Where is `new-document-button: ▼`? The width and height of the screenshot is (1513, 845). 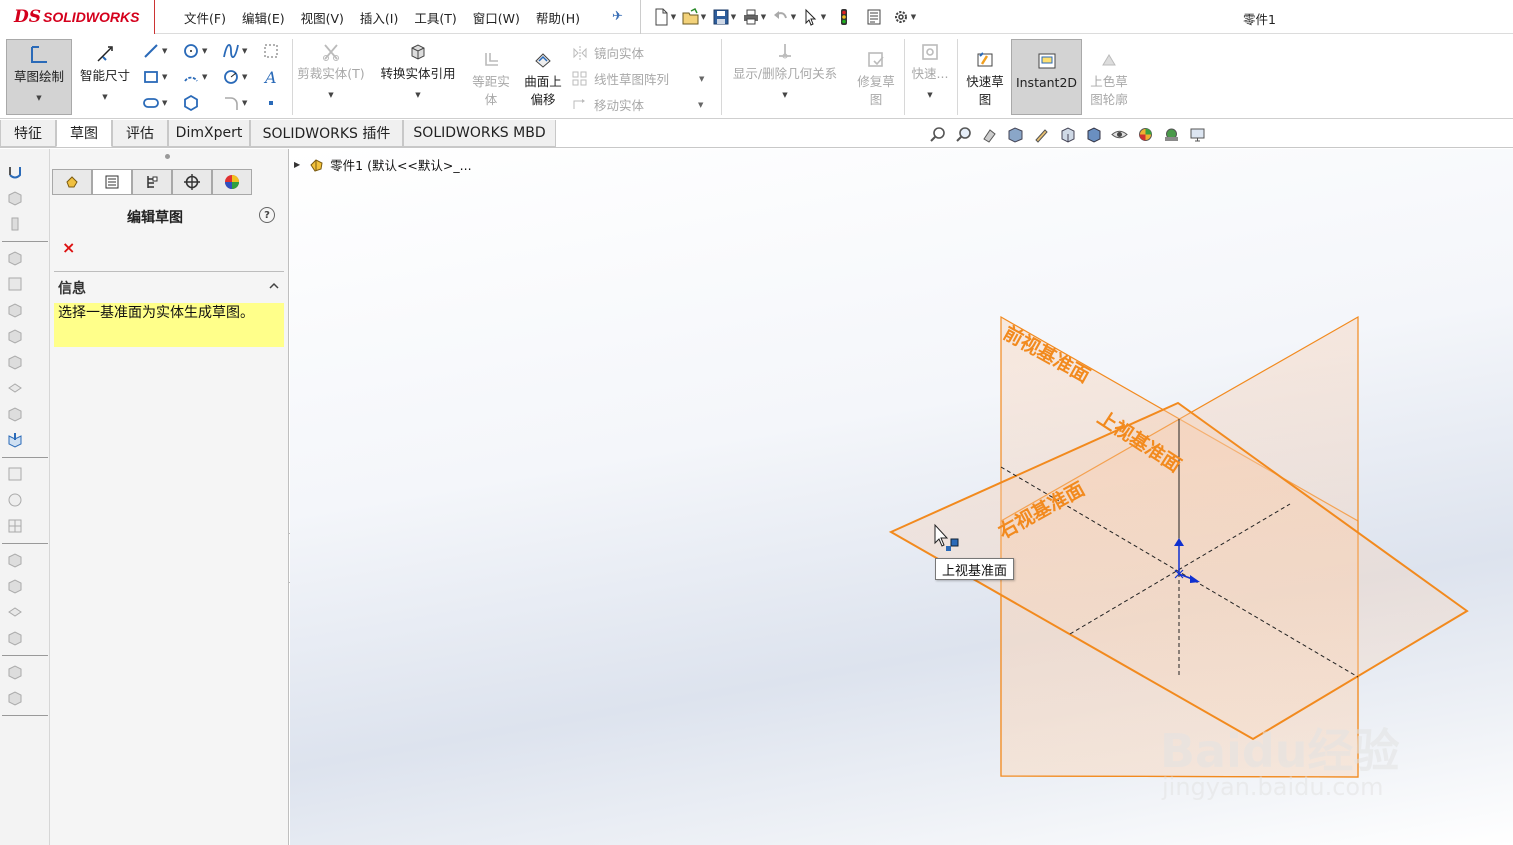
new-document-button: ▼ is located at coordinates (664, 17).